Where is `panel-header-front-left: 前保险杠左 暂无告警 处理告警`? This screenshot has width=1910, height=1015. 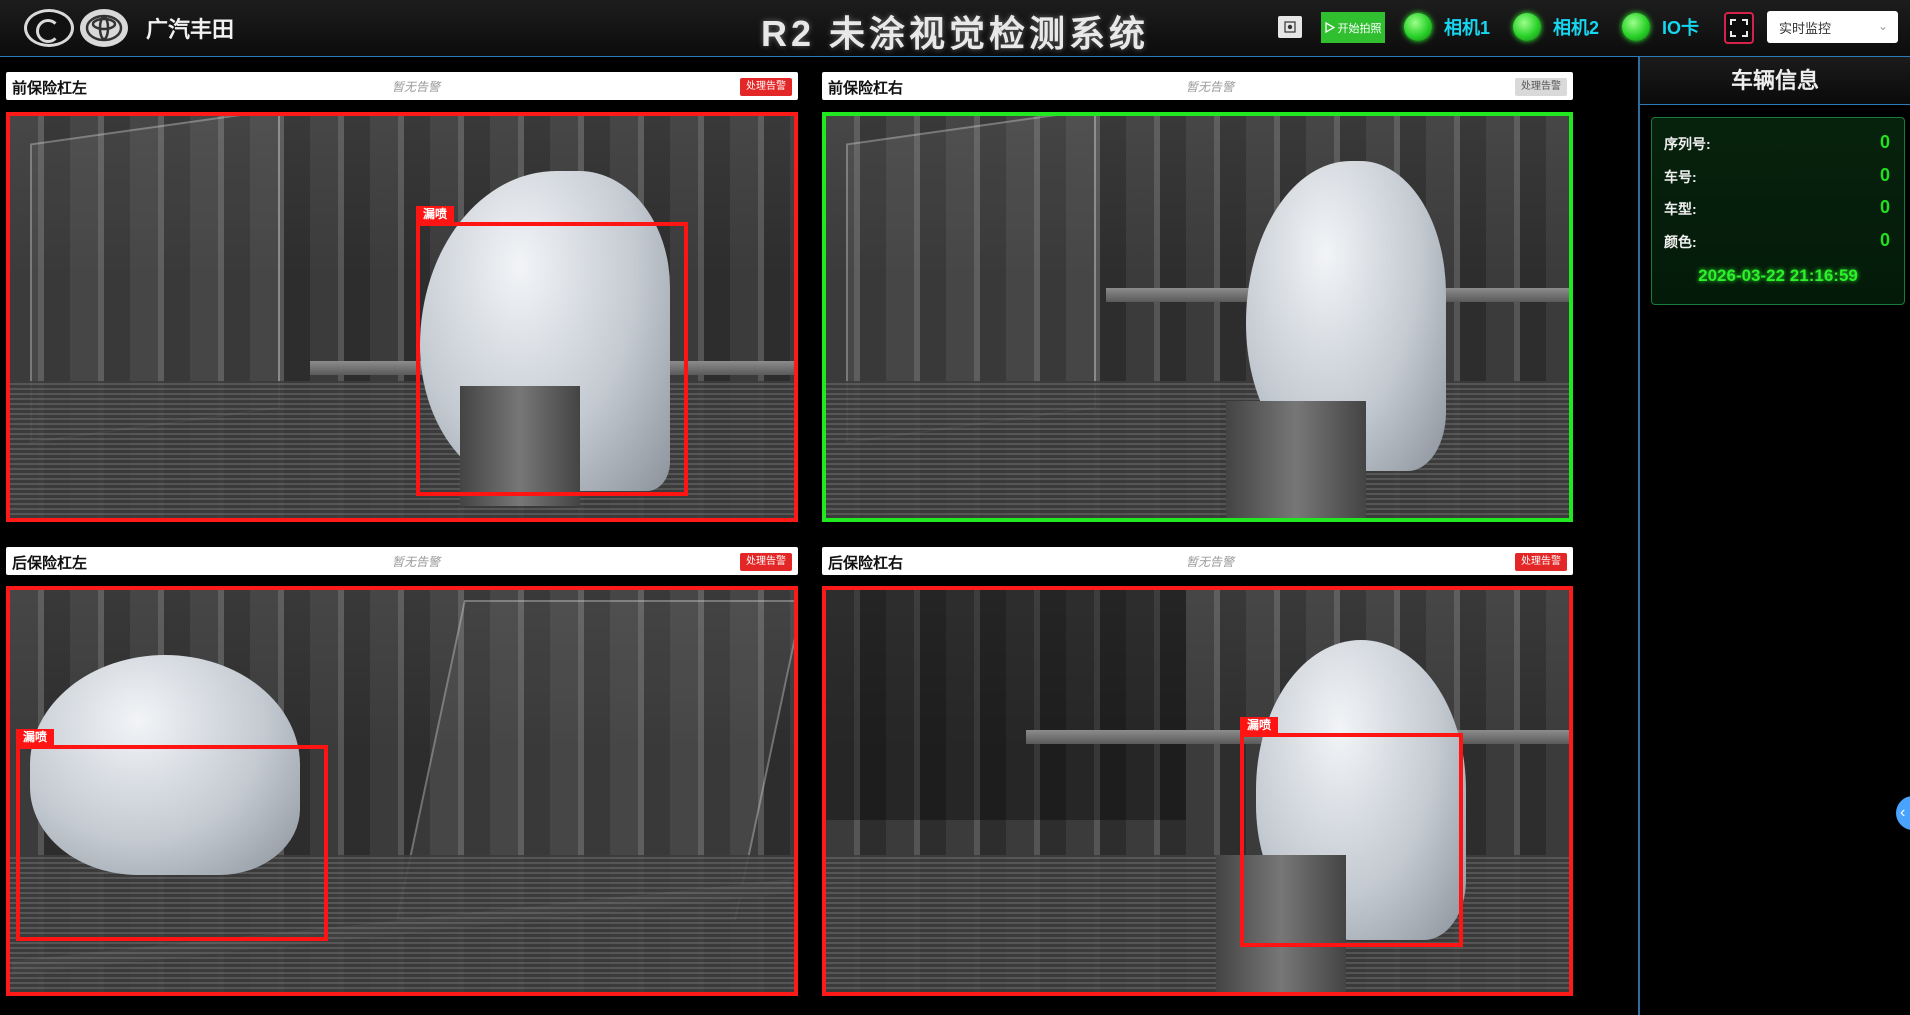 panel-header-front-left: 前保险杠左 暂无告警 处理告警 is located at coordinates (402, 86).